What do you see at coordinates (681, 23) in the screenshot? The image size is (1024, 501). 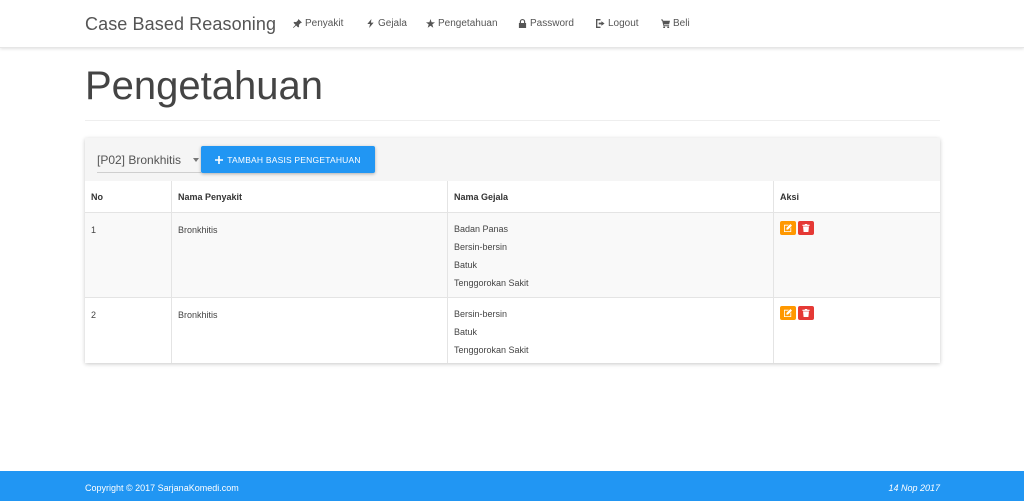 I see `nav-beli-label: Beli` at bounding box center [681, 23].